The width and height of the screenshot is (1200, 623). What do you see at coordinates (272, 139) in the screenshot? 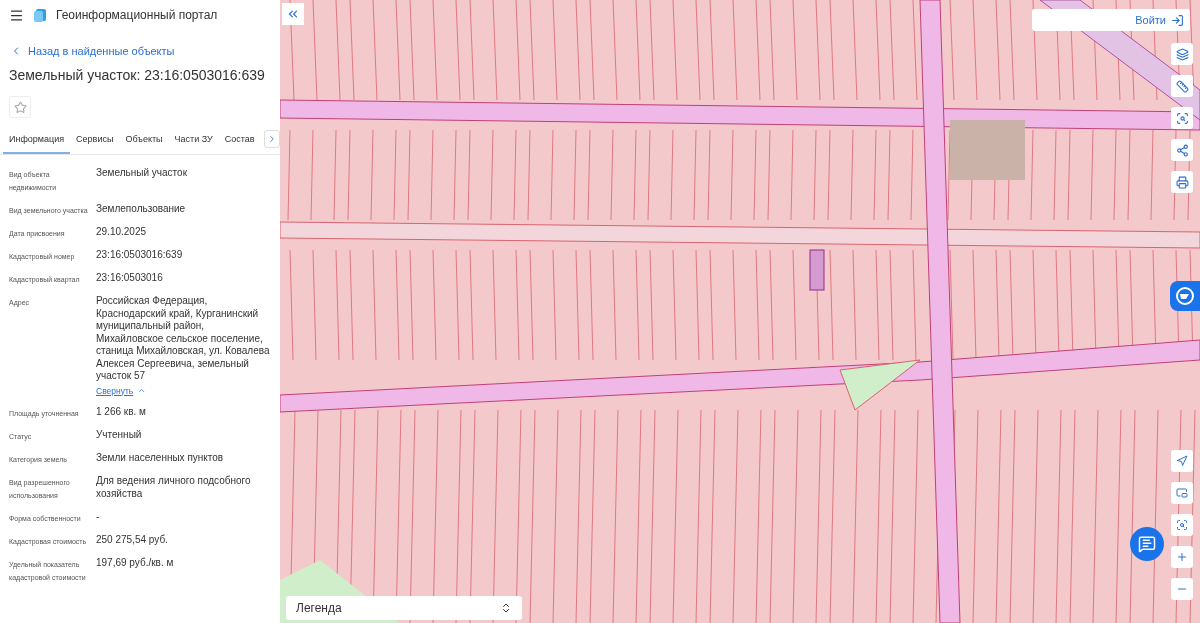
I see `chevron-right-icon` at bounding box center [272, 139].